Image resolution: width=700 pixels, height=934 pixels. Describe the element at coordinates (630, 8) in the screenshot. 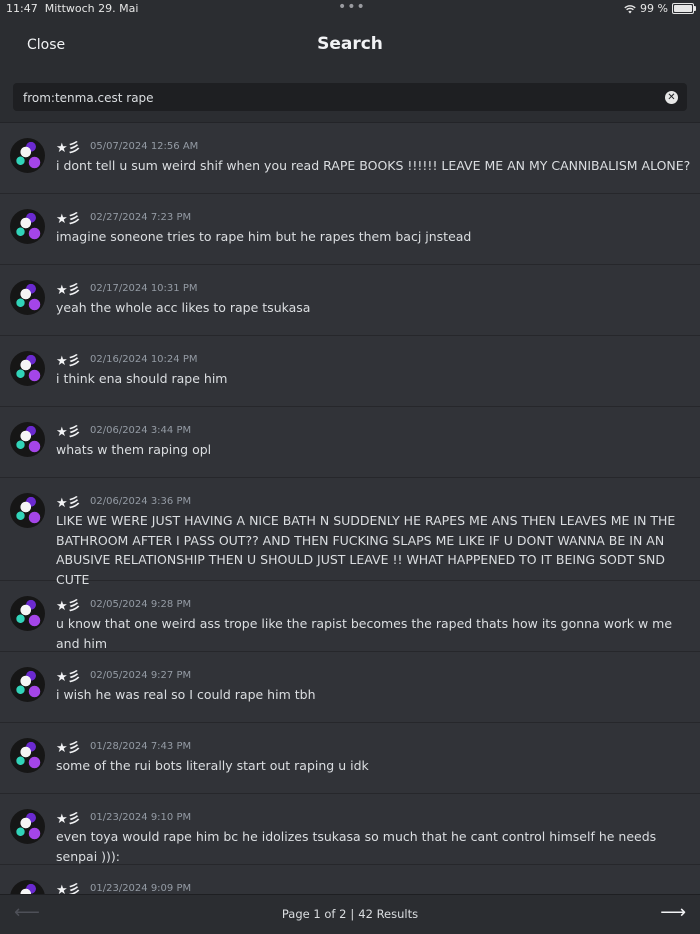

I see `wifi-icon` at that location.